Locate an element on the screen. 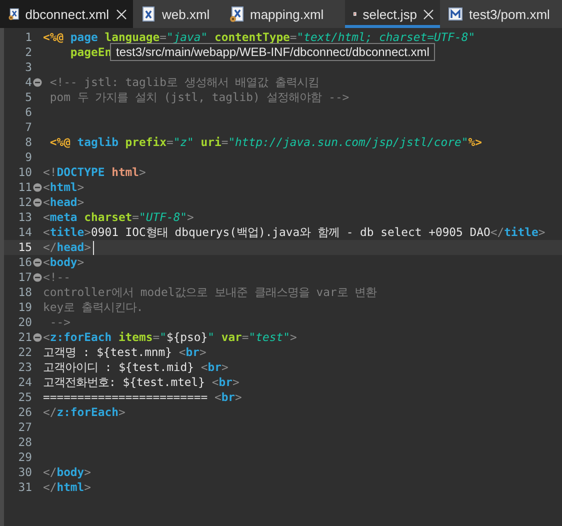 Image resolution: width=562 pixels, height=526 pixels. line-number: 14 is located at coordinates (24, 232).